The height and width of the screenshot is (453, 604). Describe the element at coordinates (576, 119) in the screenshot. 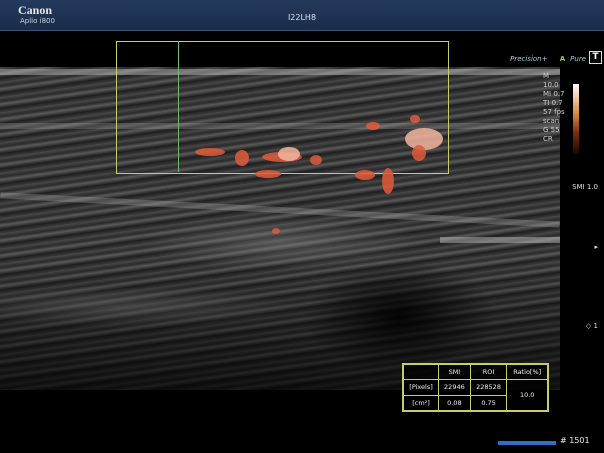

I see `color-scale-bar` at that location.